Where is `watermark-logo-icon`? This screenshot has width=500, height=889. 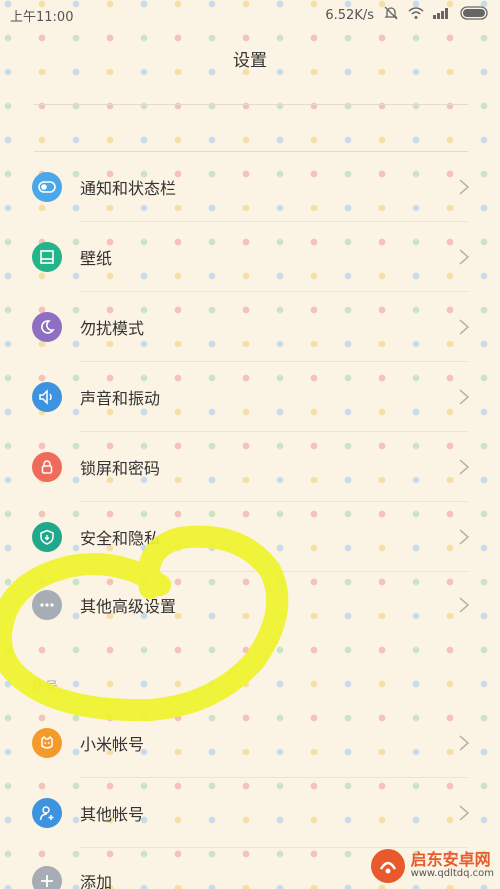
watermark-logo-icon is located at coordinates (387, 866).